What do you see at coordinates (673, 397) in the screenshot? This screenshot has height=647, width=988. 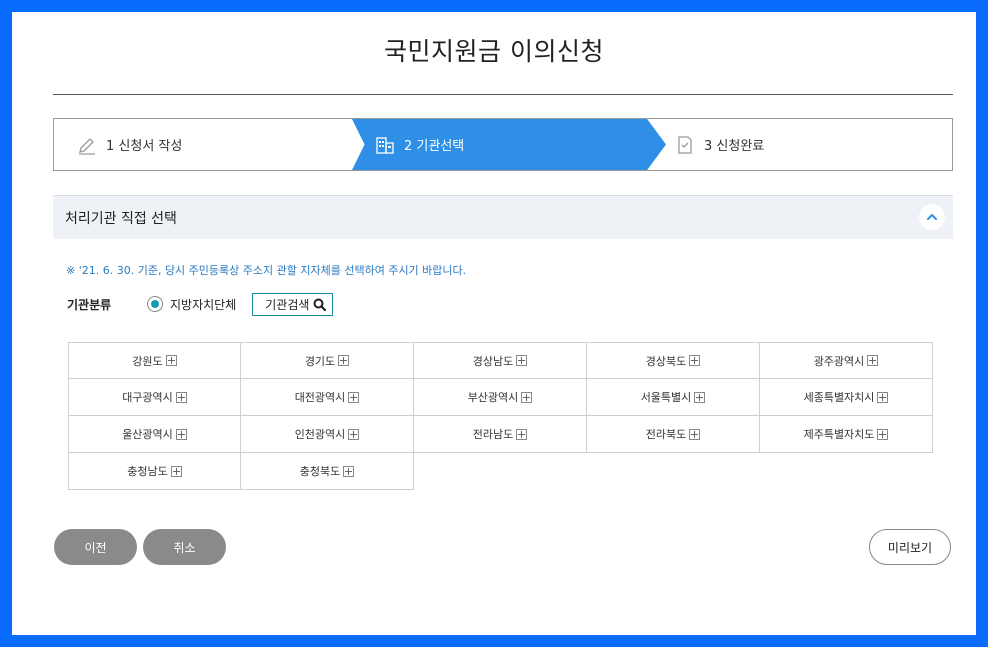 I see `region-cell: 서울특별시` at bounding box center [673, 397].